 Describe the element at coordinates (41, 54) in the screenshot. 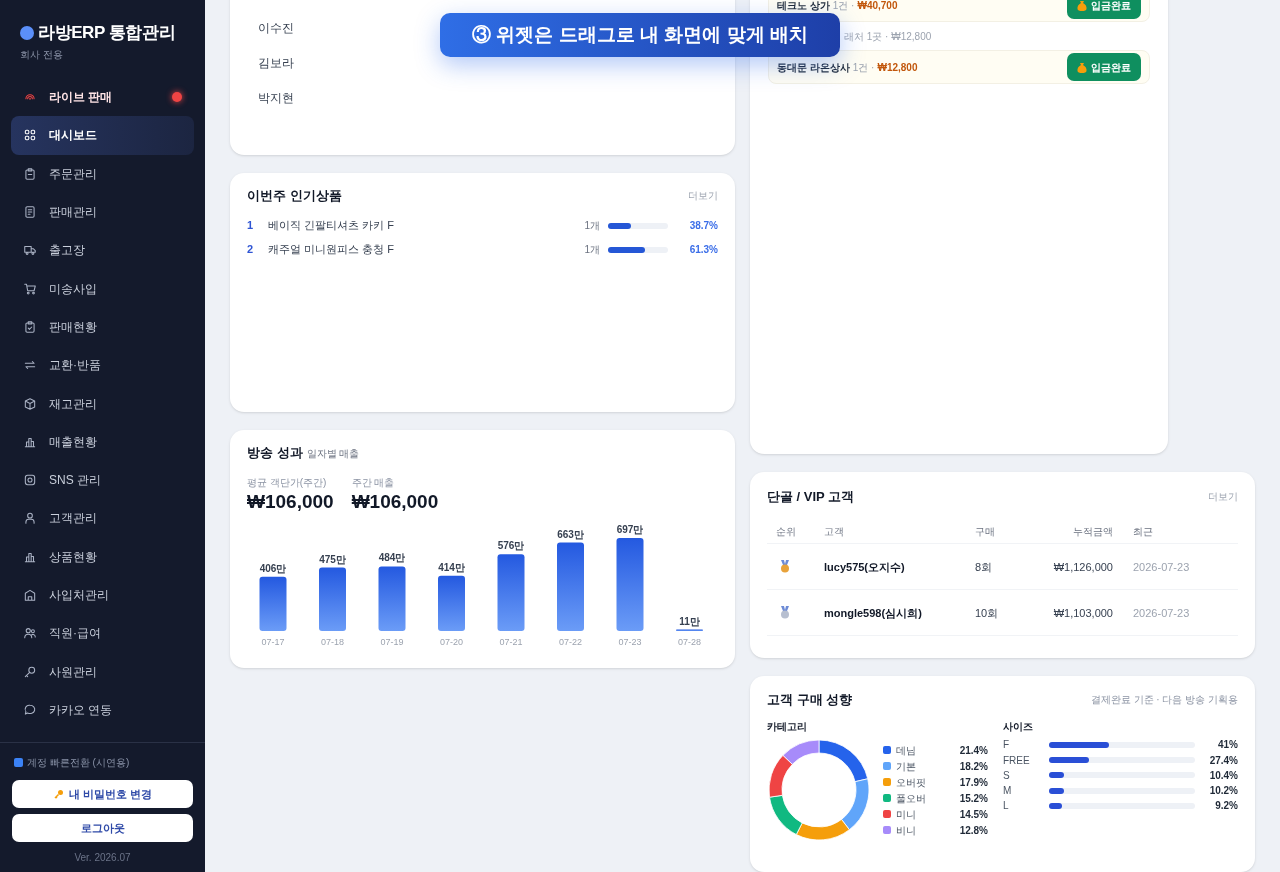

I see `app-subtitle: 회사 전용` at that location.